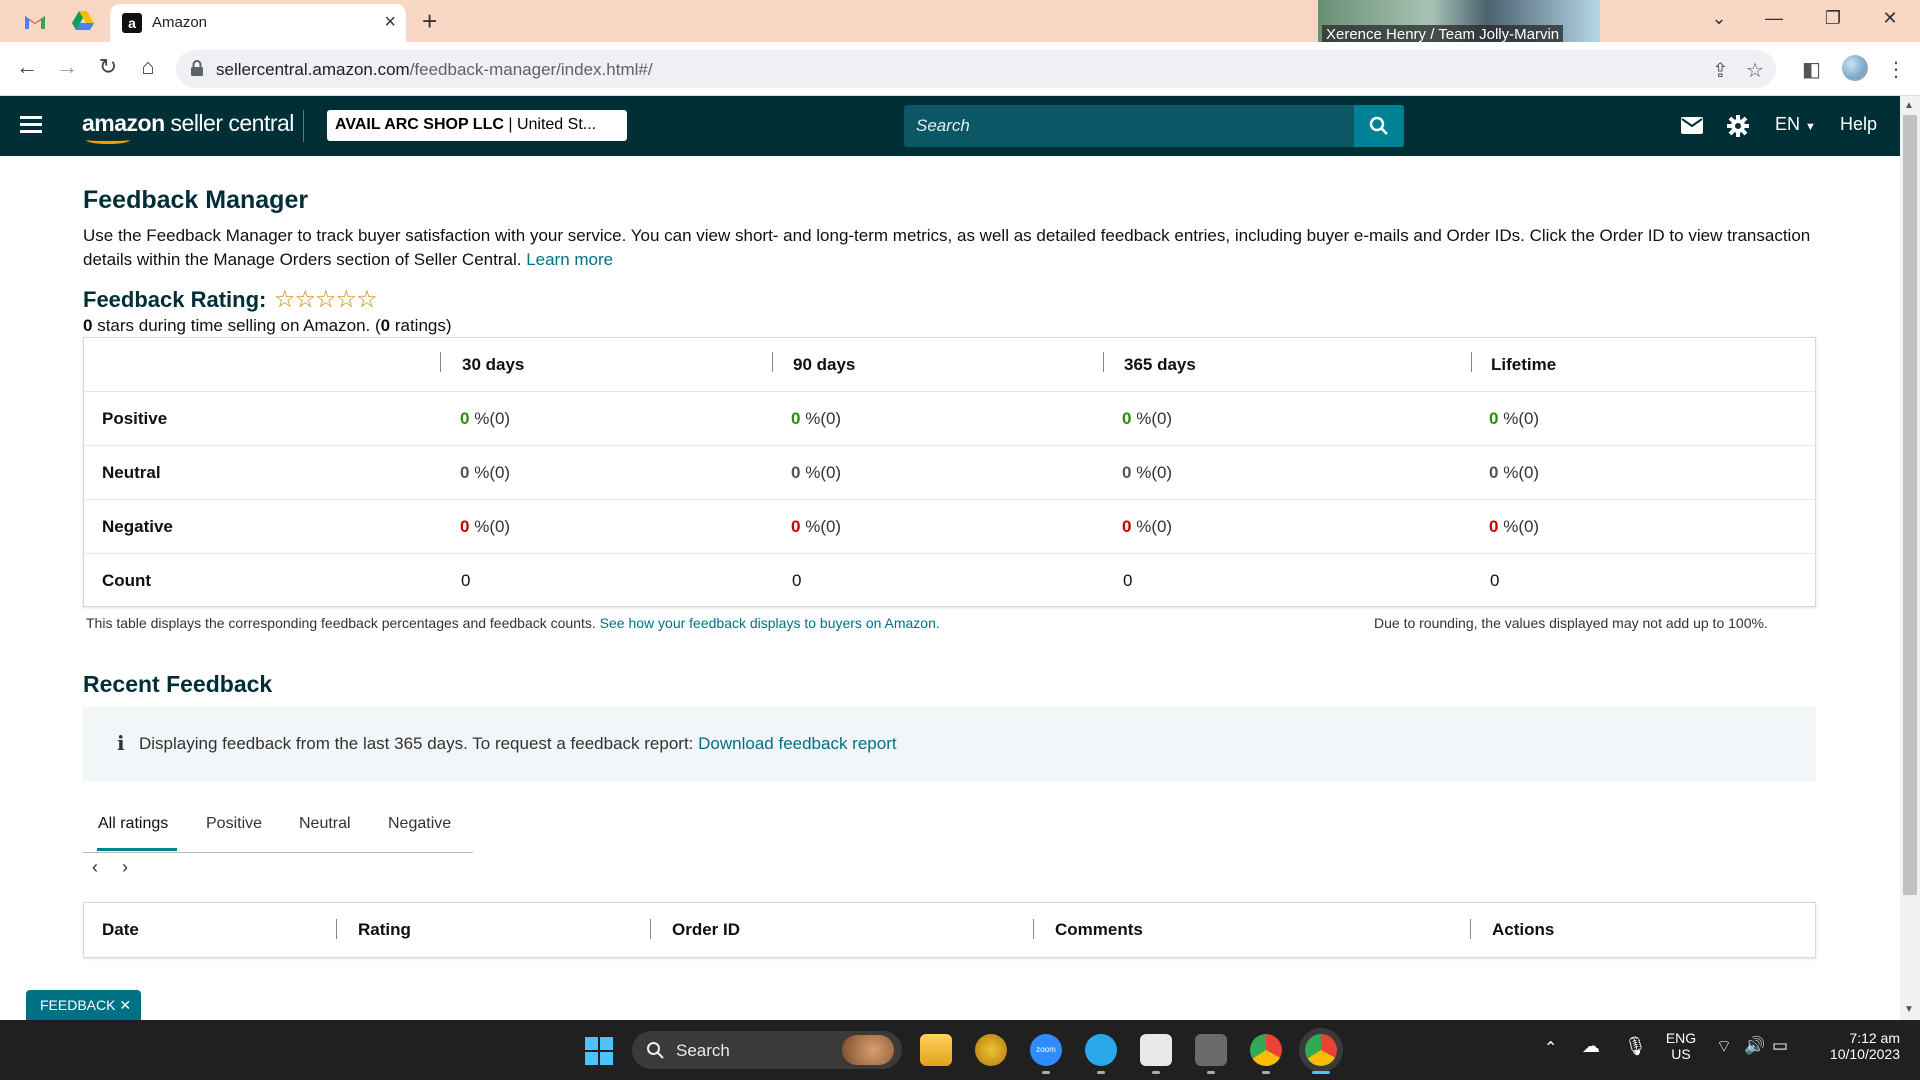 Image resolution: width=1920 pixels, height=1080 pixels. I want to click on chrome-icon, so click(1266, 1050).